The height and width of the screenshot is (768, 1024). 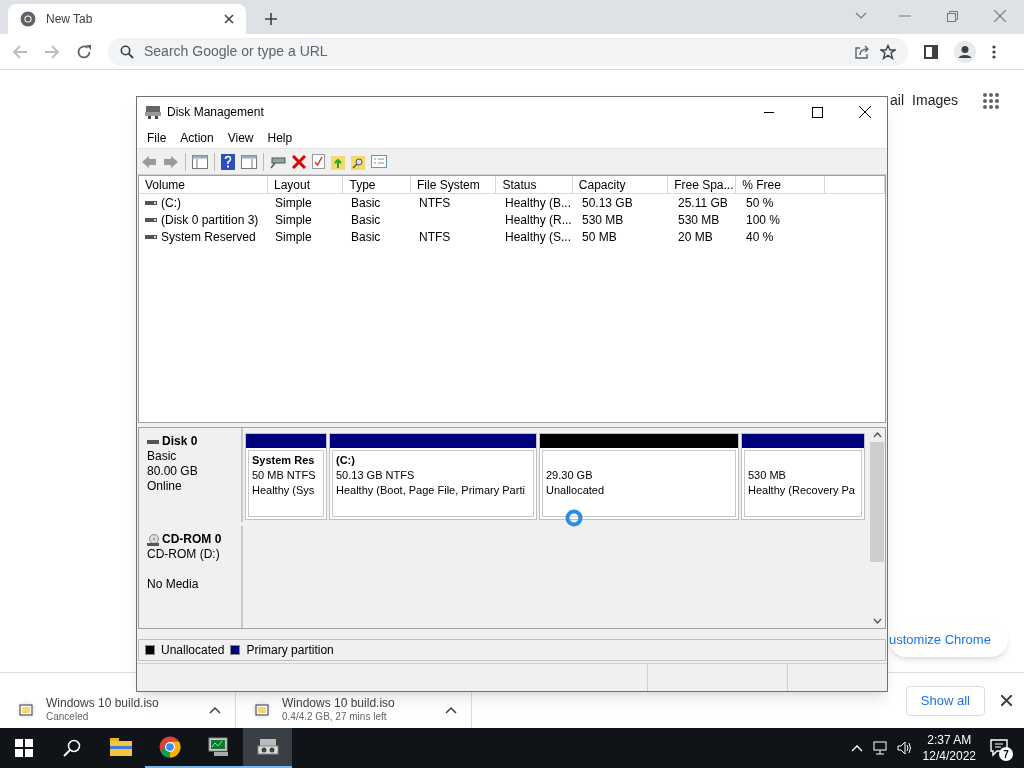 I want to click on side-panel-icon, so click(x=931, y=51).